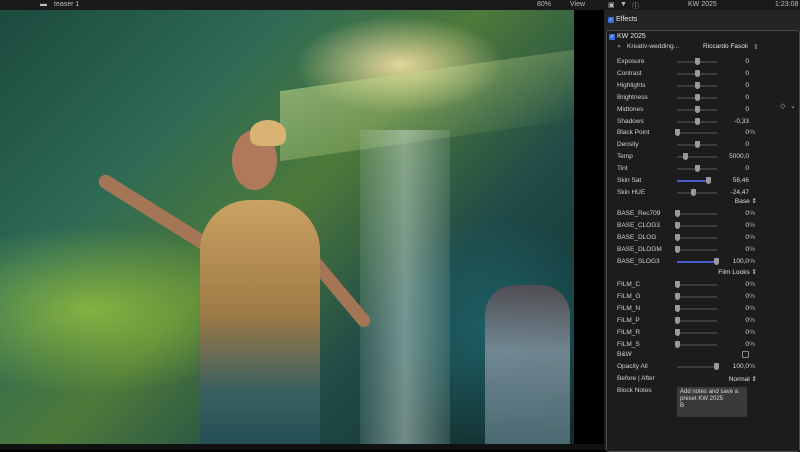  Describe the element at coordinates (741, 180) in the screenshot. I see `param-value: 58,46` at that location.